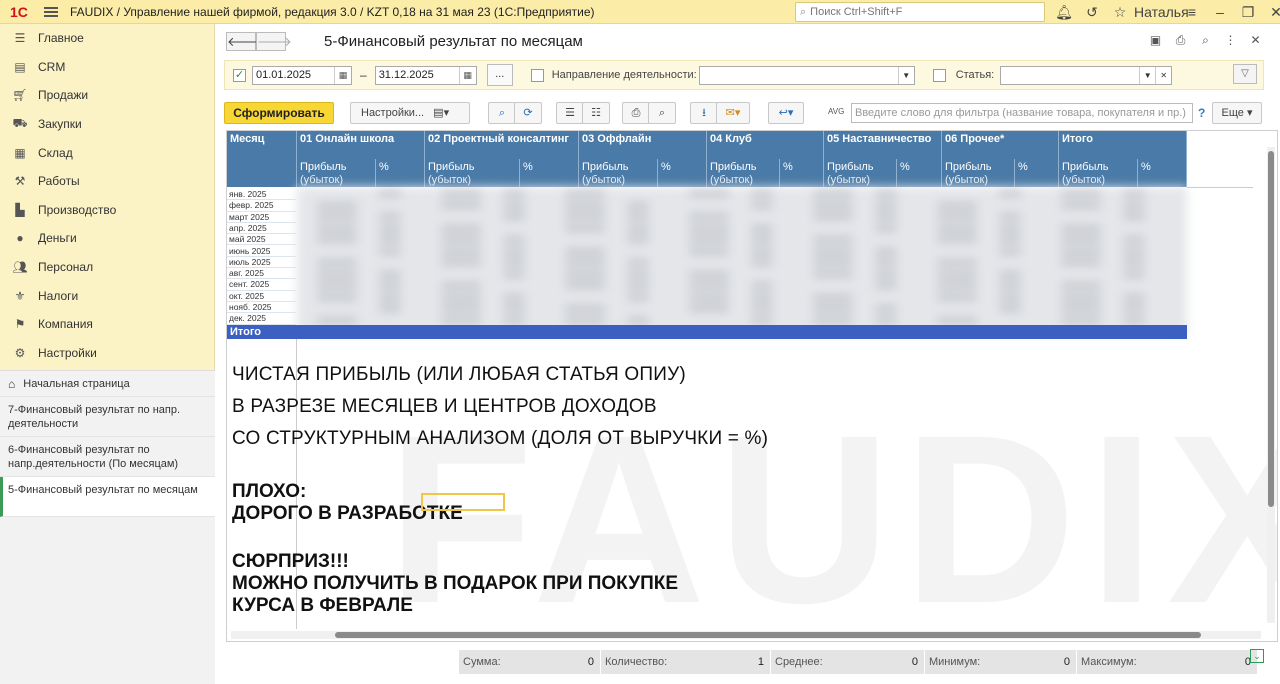 The image size is (1280, 684). Describe the element at coordinates (107, 210) in the screenshot. I see `sidebar-item-7: ▙ Производство` at that location.